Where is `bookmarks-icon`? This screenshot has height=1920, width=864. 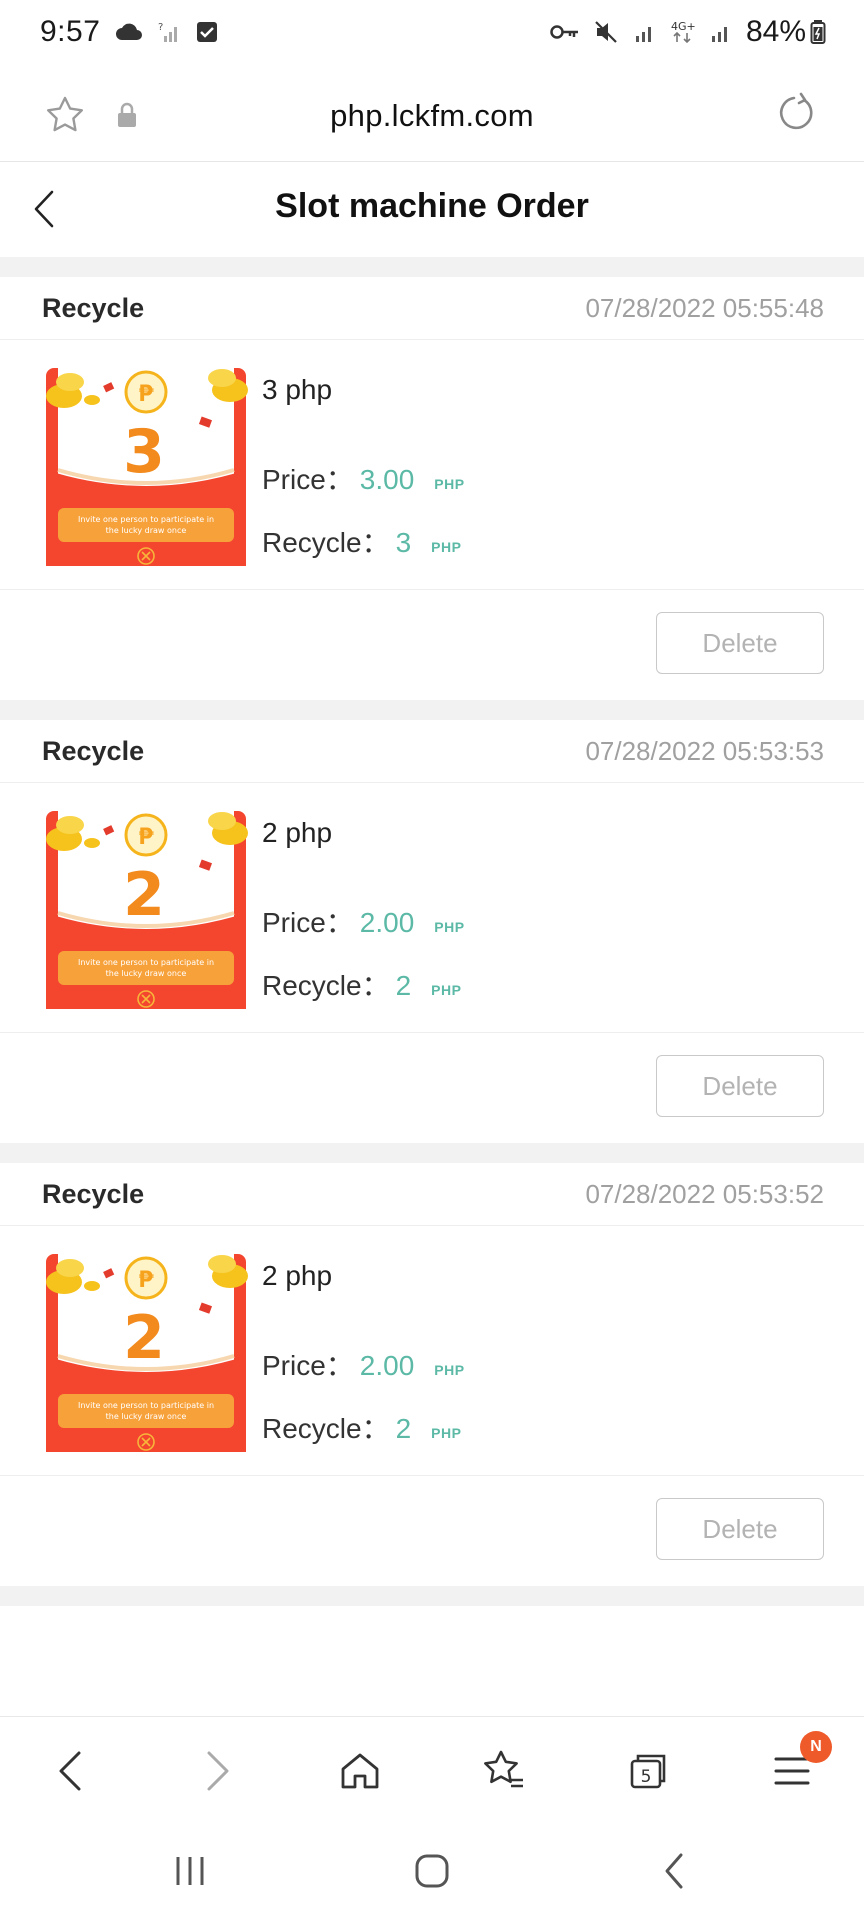 bookmarks-icon is located at coordinates (504, 1771).